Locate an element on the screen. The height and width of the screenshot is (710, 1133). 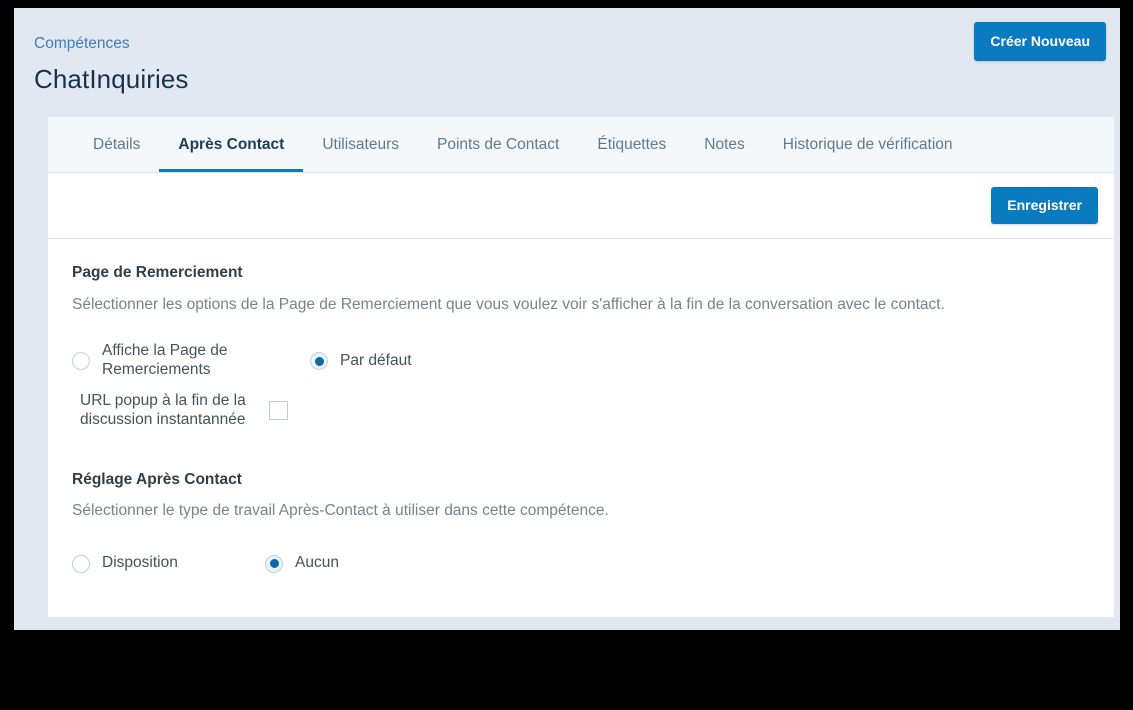
radio-disposition is located at coordinates (81, 563).